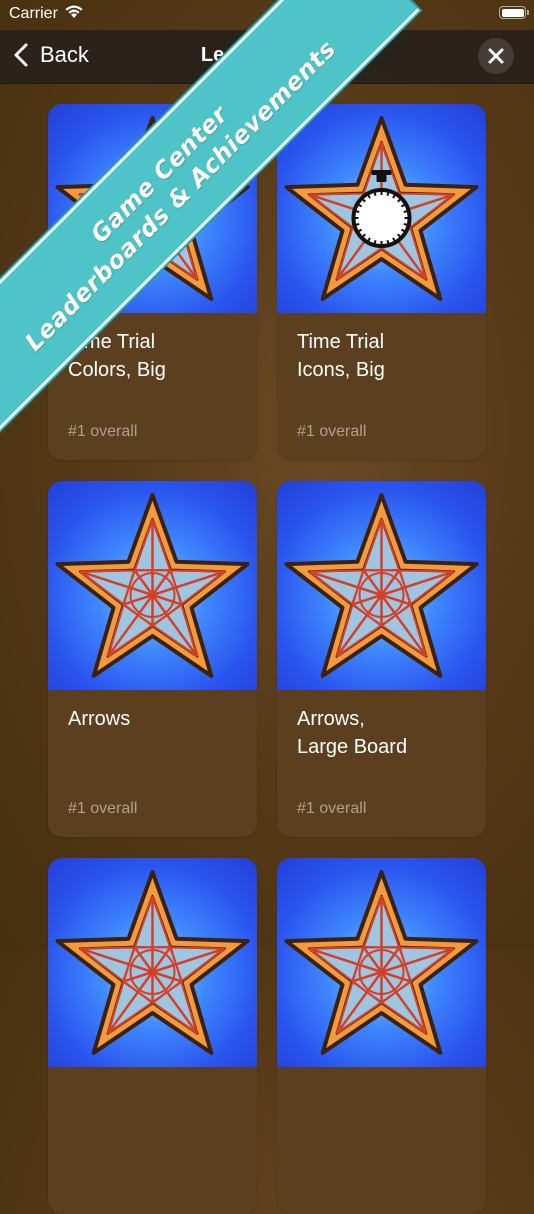 The image size is (534, 1214). I want to click on page-title: Leaderboards, so click(267, 55).